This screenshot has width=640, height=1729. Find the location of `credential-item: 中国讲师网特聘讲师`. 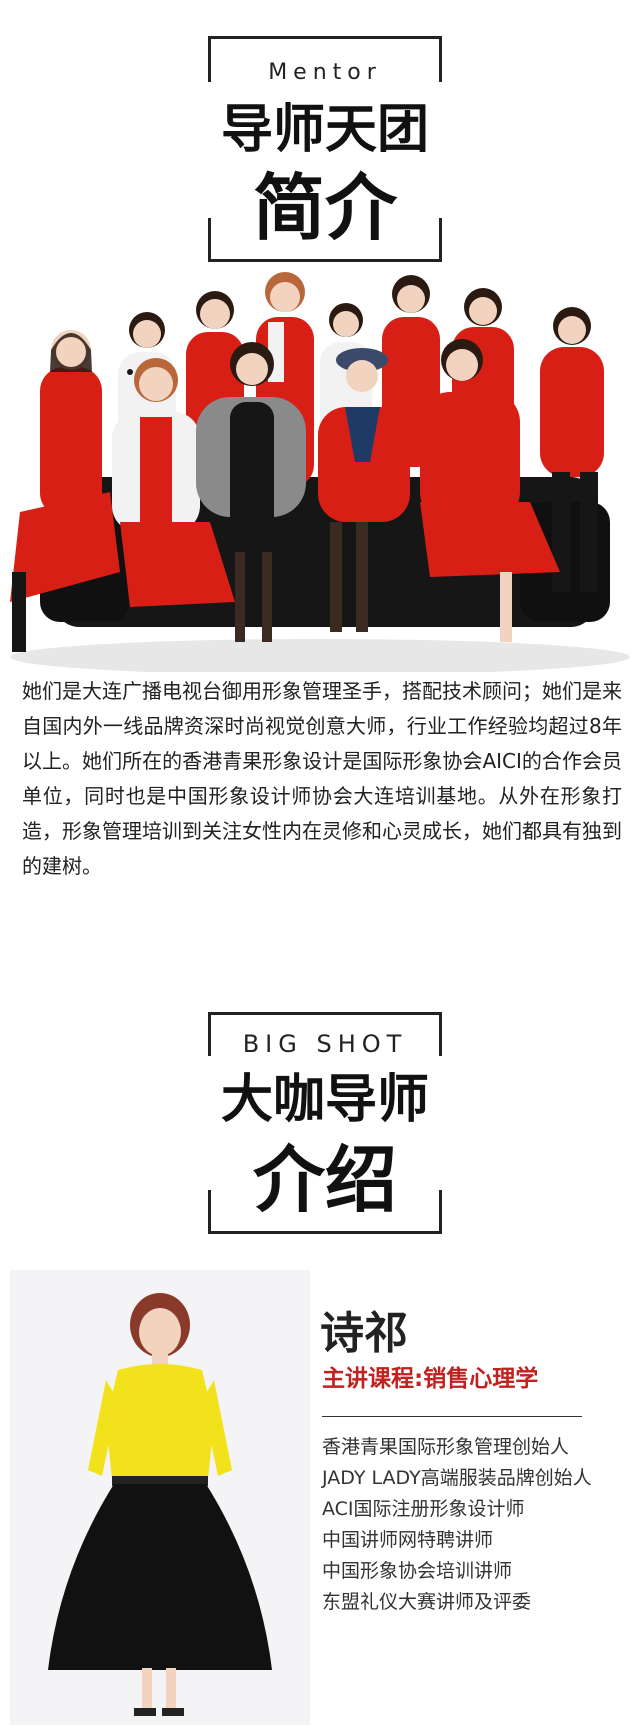

credential-item: 中国讲师网特聘讲师 is located at coordinates (408, 1540).